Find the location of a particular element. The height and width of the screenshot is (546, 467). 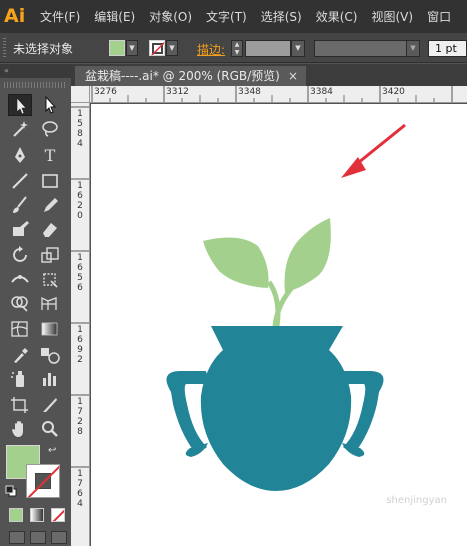

menu-view: 视图(V) is located at coordinates (392, 16).